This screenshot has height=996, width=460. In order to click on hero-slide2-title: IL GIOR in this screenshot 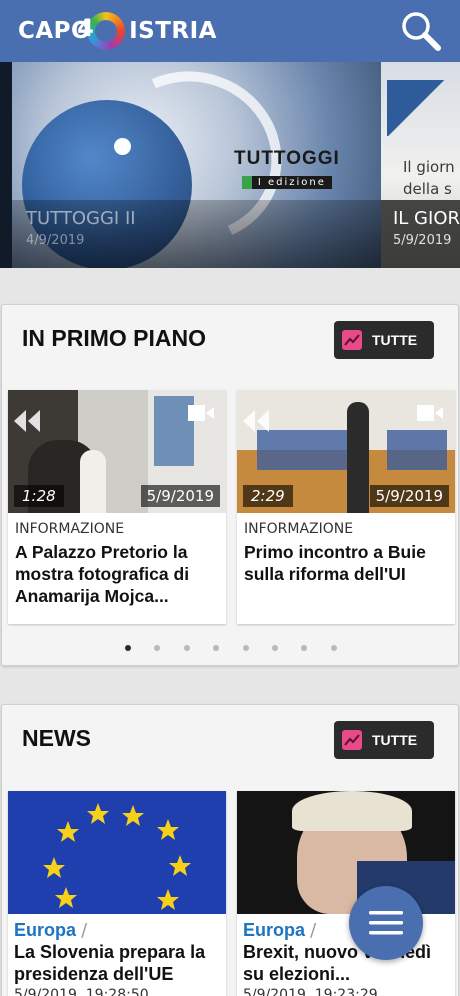, I will do `click(426, 218)`.